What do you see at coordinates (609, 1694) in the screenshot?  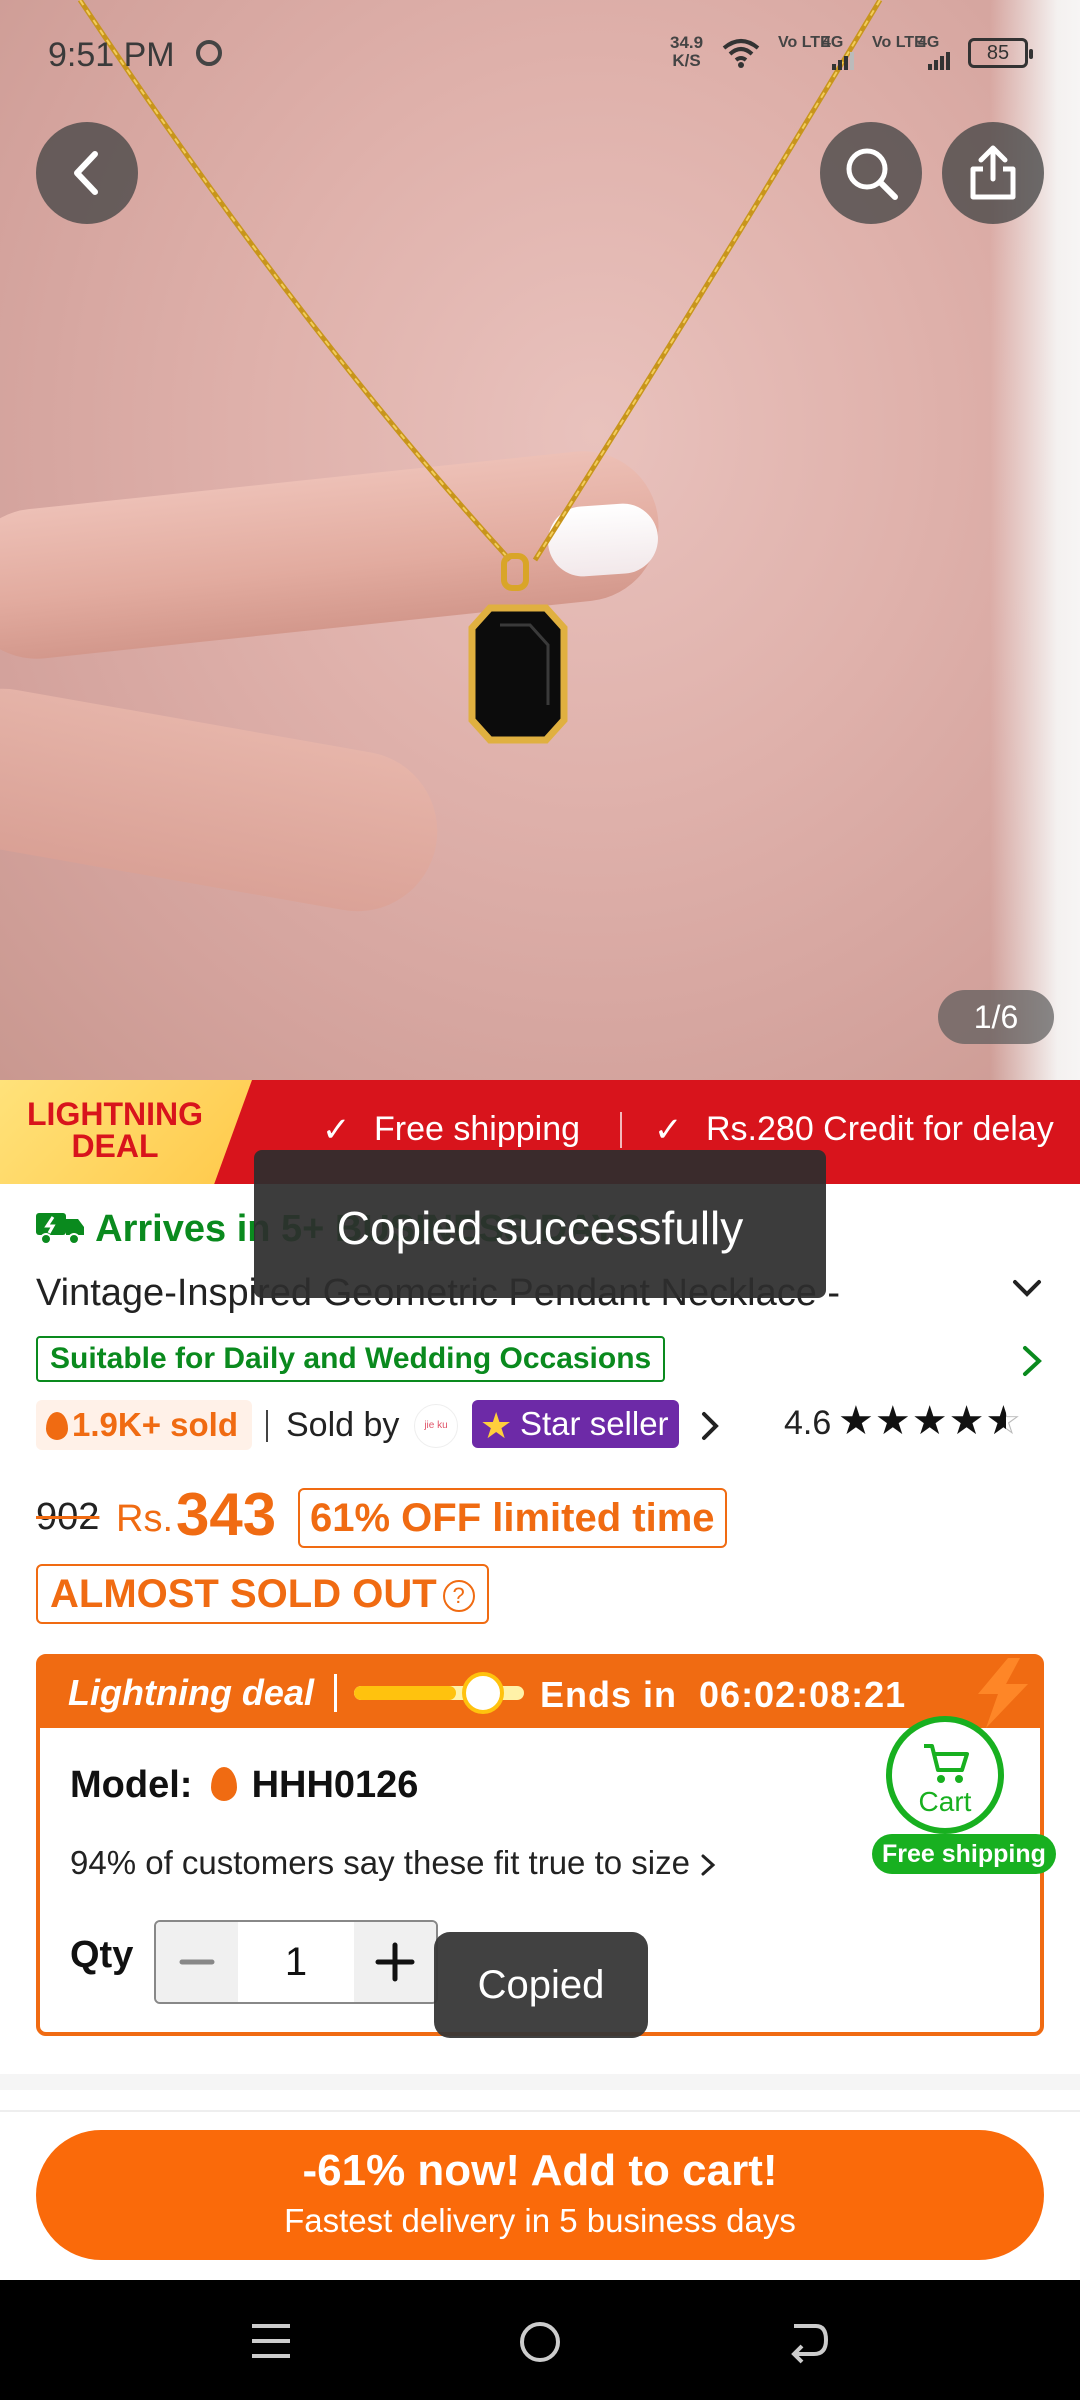 I see `ends-in-label: Ends in` at bounding box center [609, 1694].